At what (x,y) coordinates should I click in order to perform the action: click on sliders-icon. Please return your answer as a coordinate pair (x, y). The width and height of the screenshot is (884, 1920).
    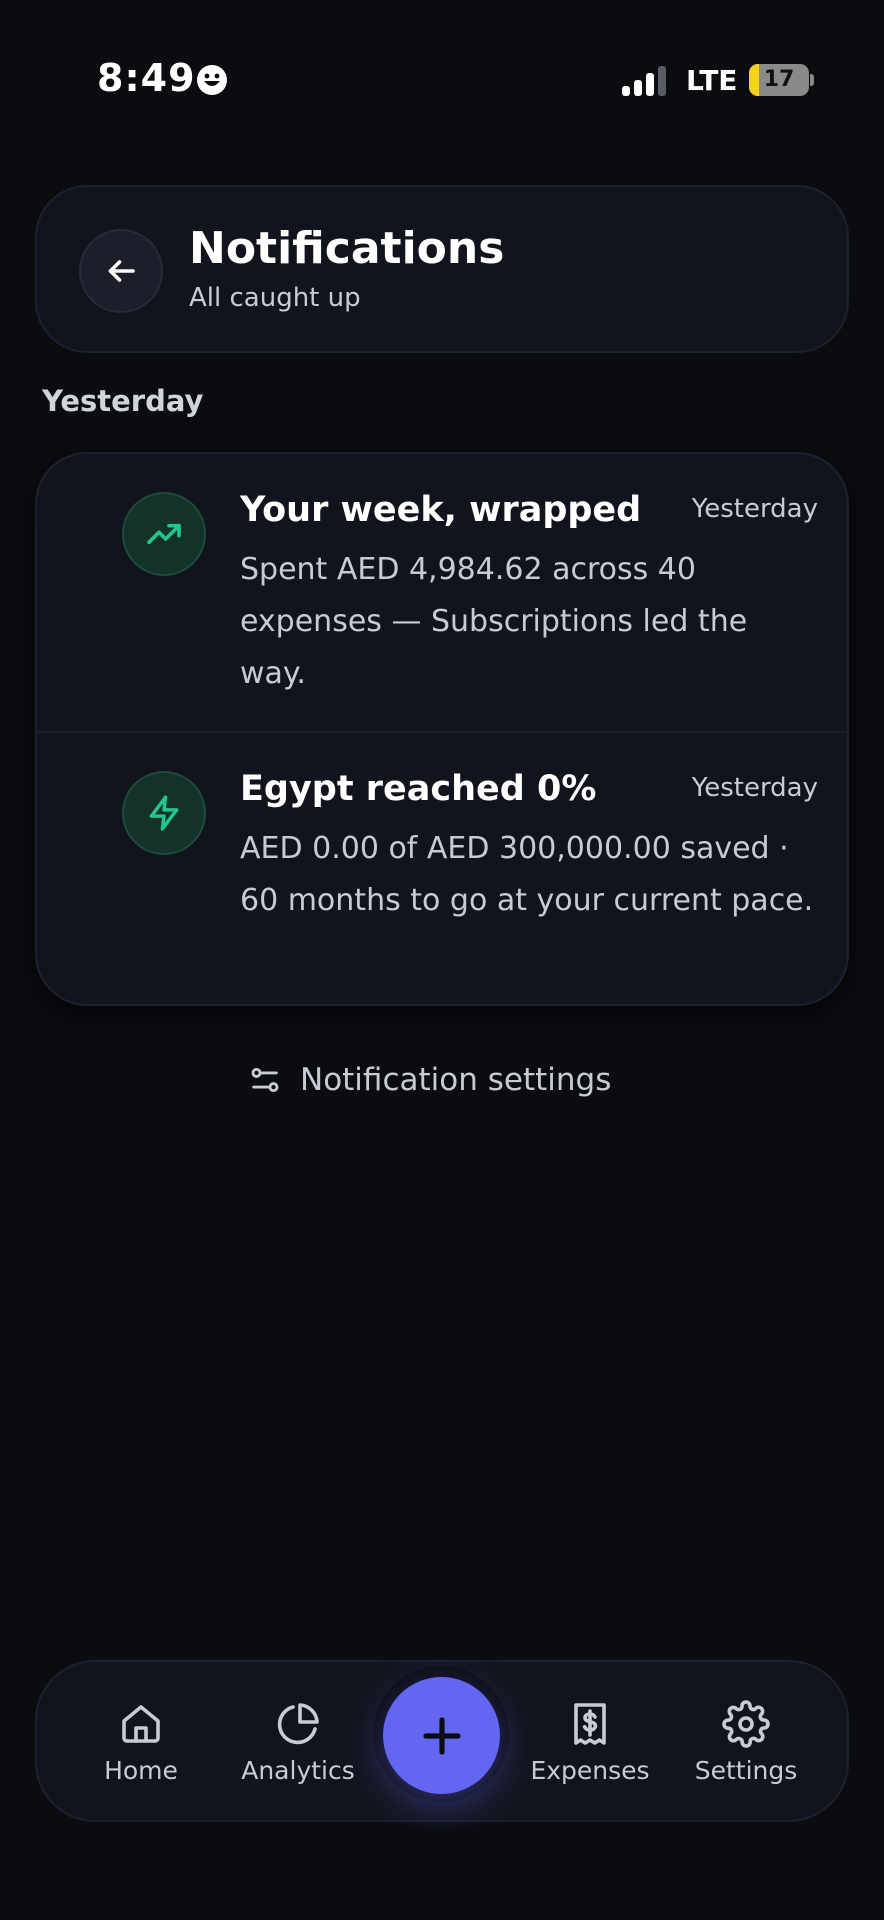
    Looking at the image, I should click on (265, 1080).